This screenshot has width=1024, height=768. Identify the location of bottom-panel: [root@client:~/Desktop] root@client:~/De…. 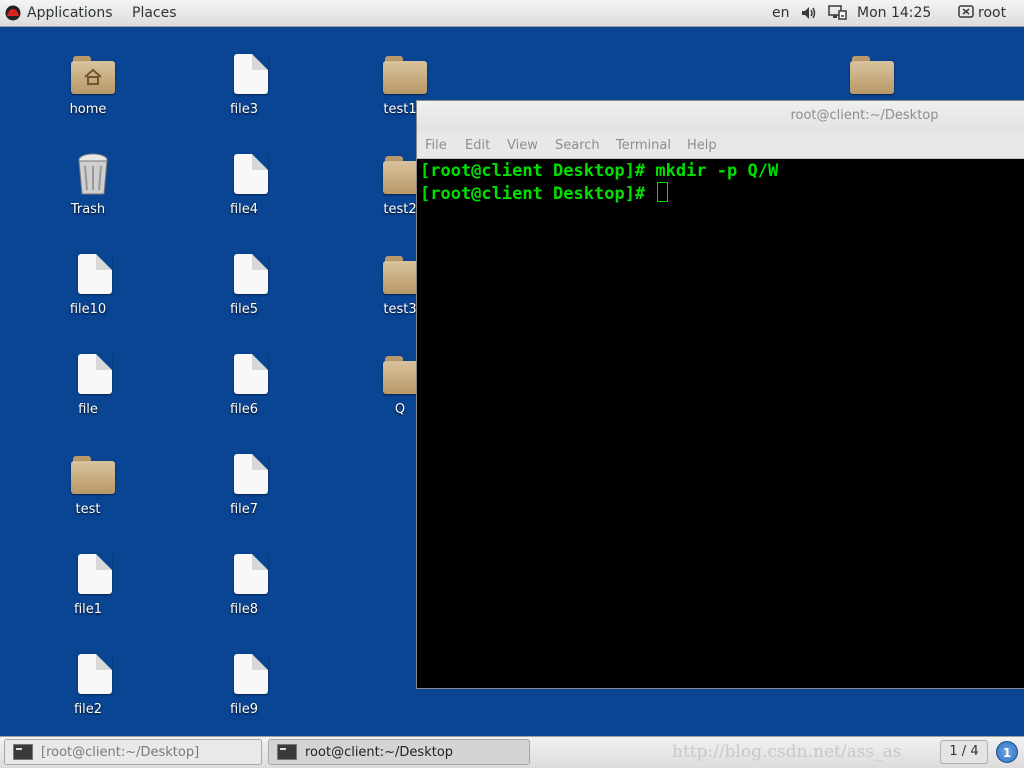
(512, 752).